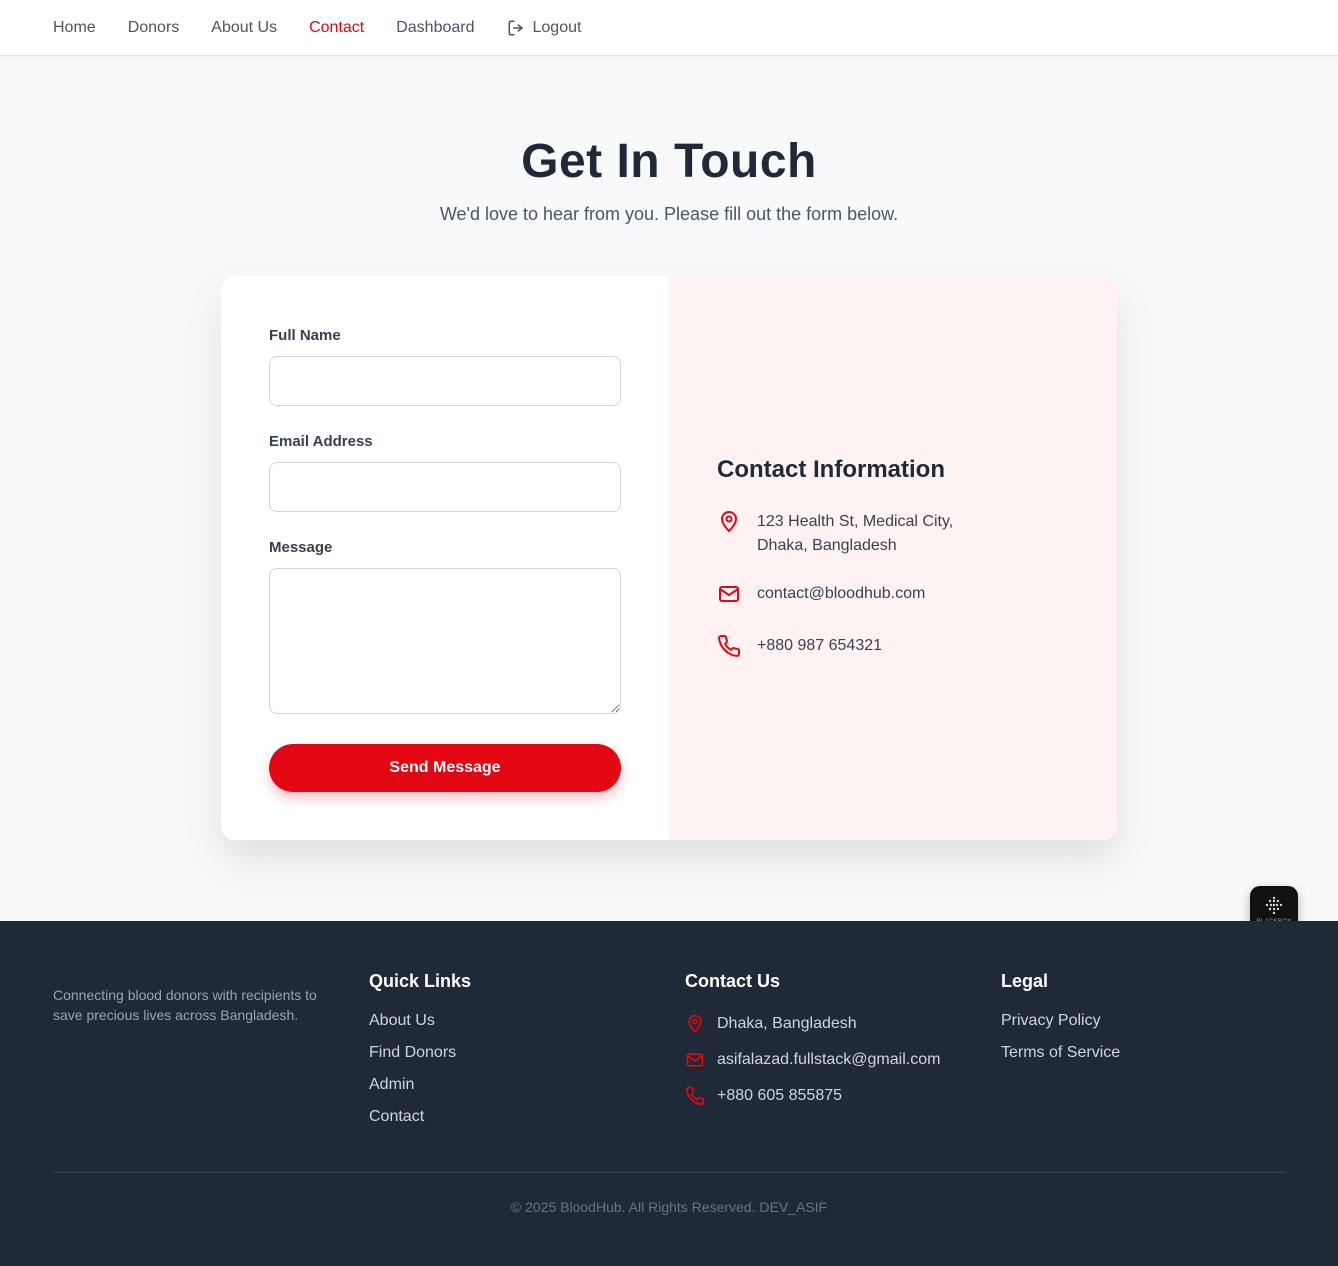 This screenshot has height=1266, width=1338. Describe the element at coordinates (557, 27) in the screenshot. I see `logout-label: Logout` at that location.